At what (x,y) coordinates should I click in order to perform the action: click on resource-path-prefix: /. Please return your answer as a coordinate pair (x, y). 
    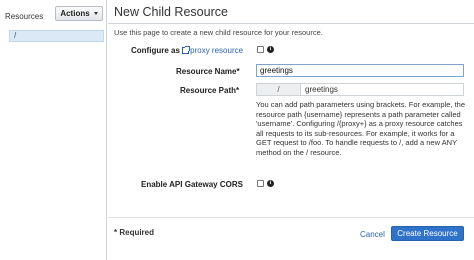
    Looking at the image, I should click on (279, 89).